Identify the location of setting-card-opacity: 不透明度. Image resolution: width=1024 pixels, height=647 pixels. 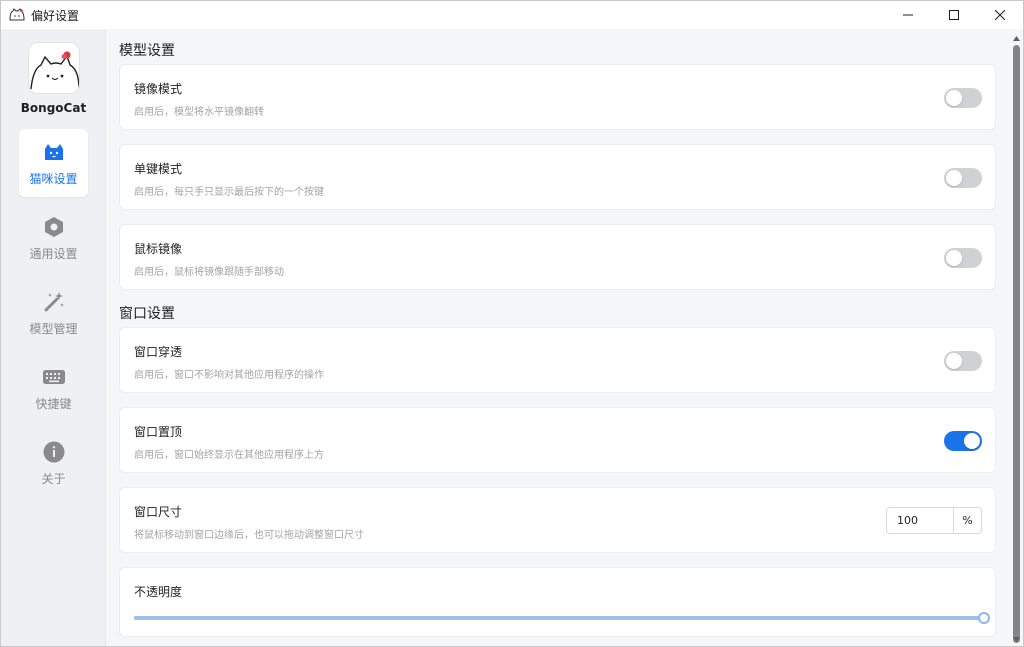
(557, 602).